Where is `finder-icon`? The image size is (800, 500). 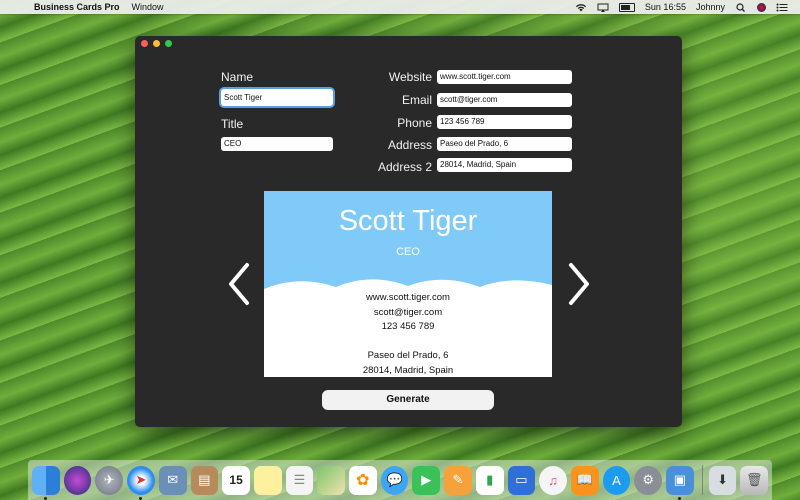 finder-icon is located at coordinates (46, 482).